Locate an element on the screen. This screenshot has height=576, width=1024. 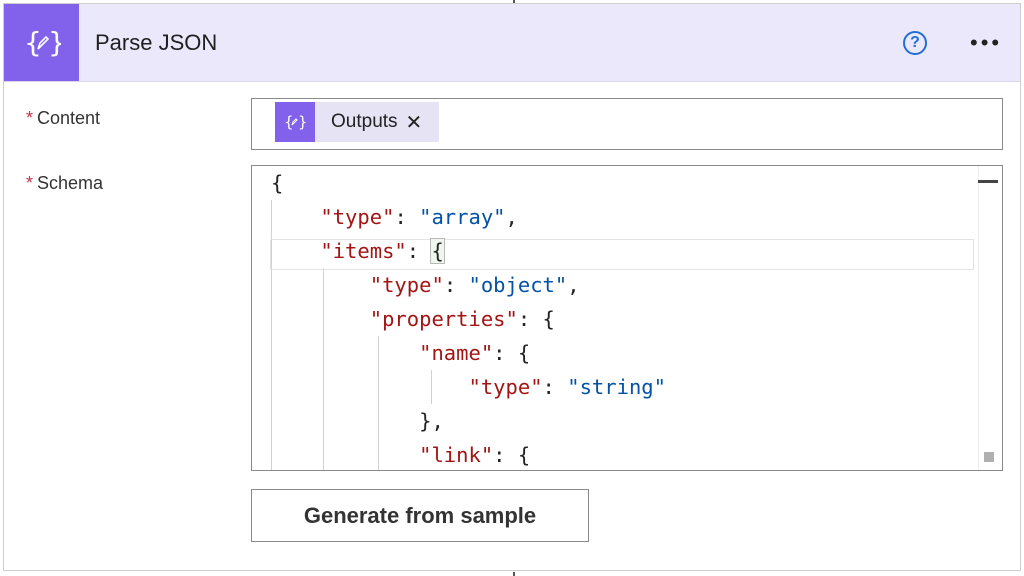
remove-token-icon: ✕ is located at coordinates (414, 122).